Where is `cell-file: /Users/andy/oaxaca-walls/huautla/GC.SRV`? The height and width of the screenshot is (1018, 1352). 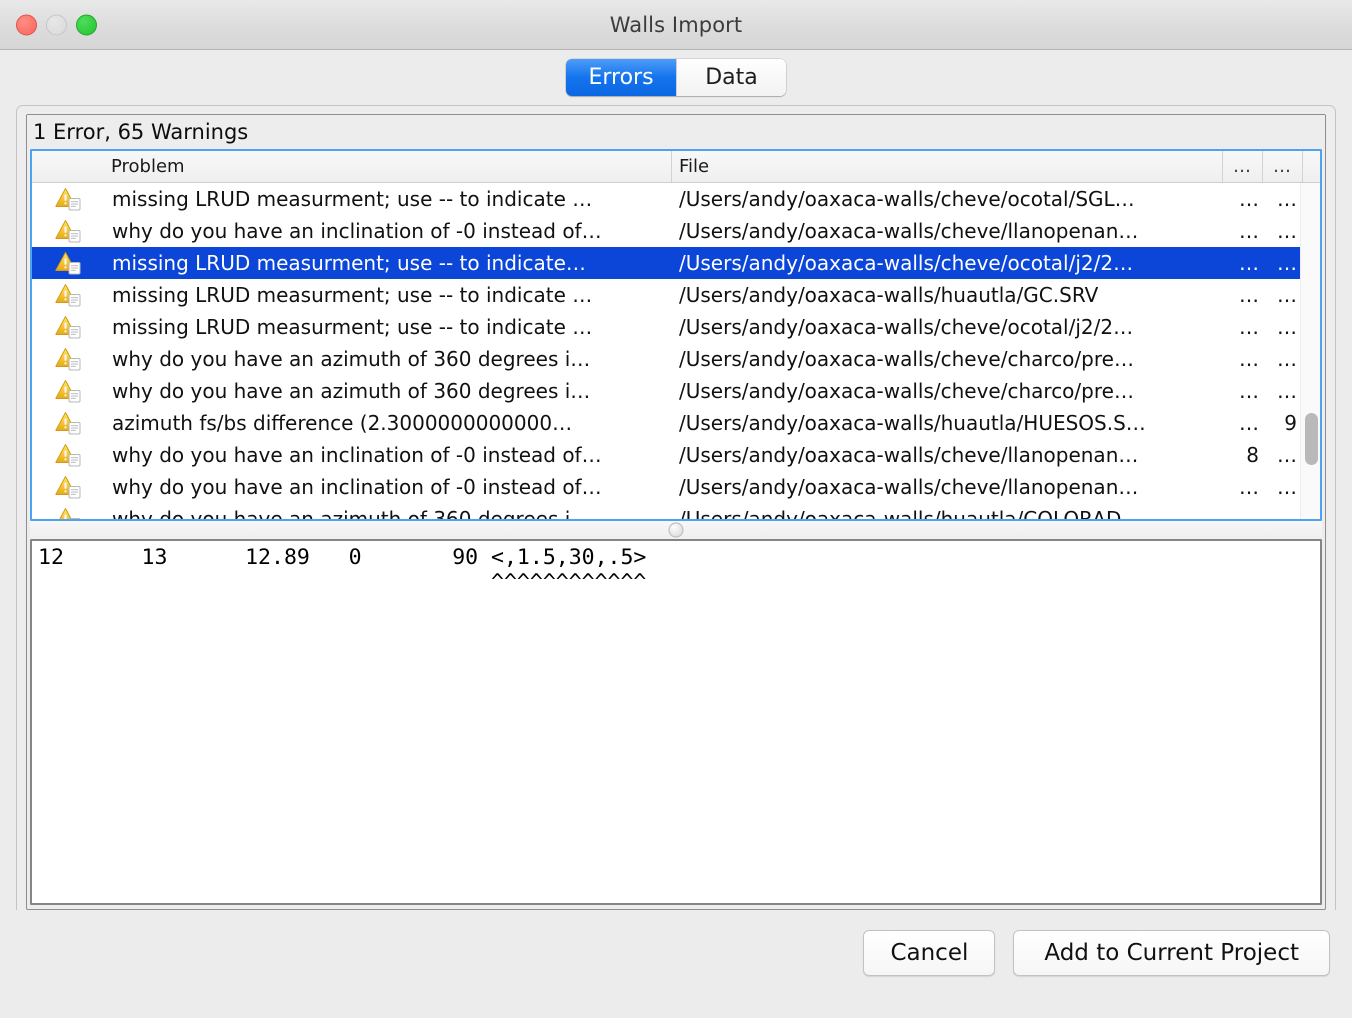 cell-file: /Users/andy/oaxaca-walls/huautla/GC.SRV is located at coordinates (889, 295).